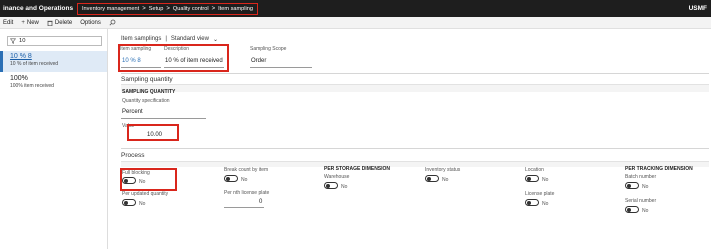  Describe the element at coordinates (244, 180) in the screenshot. I see `break-count-value: No` at that location.